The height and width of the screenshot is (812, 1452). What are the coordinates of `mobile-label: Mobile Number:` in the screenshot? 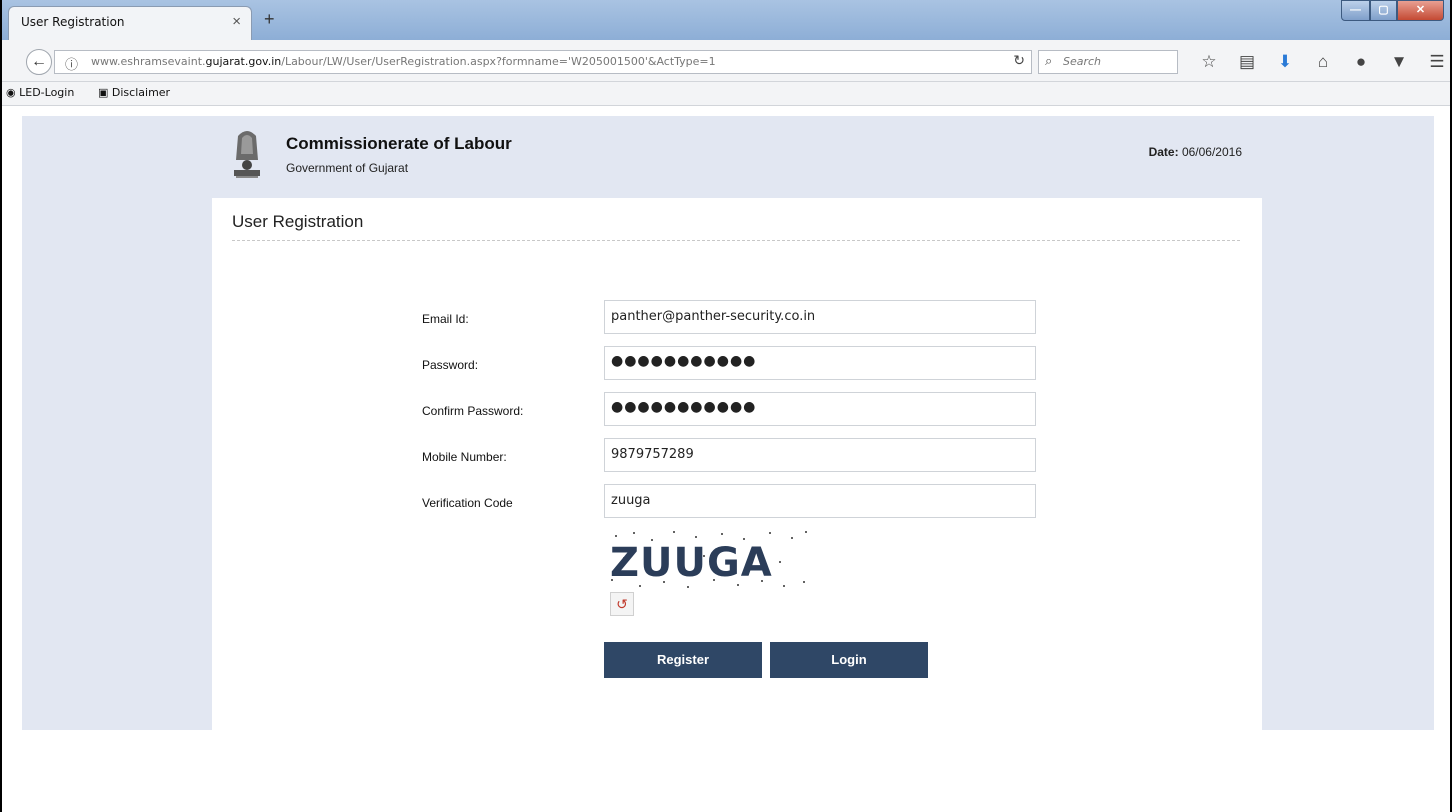 It's located at (464, 457).